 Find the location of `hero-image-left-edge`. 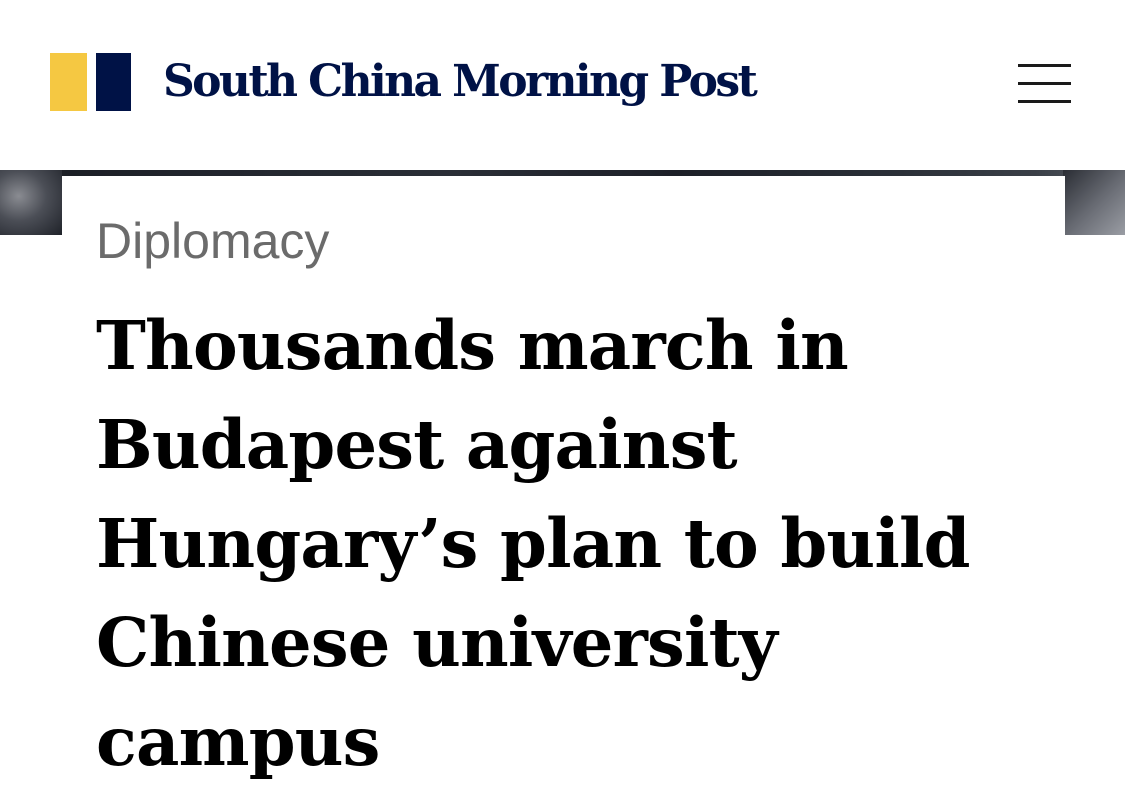

hero-image-left-edge is located at coordinates (31, 202).